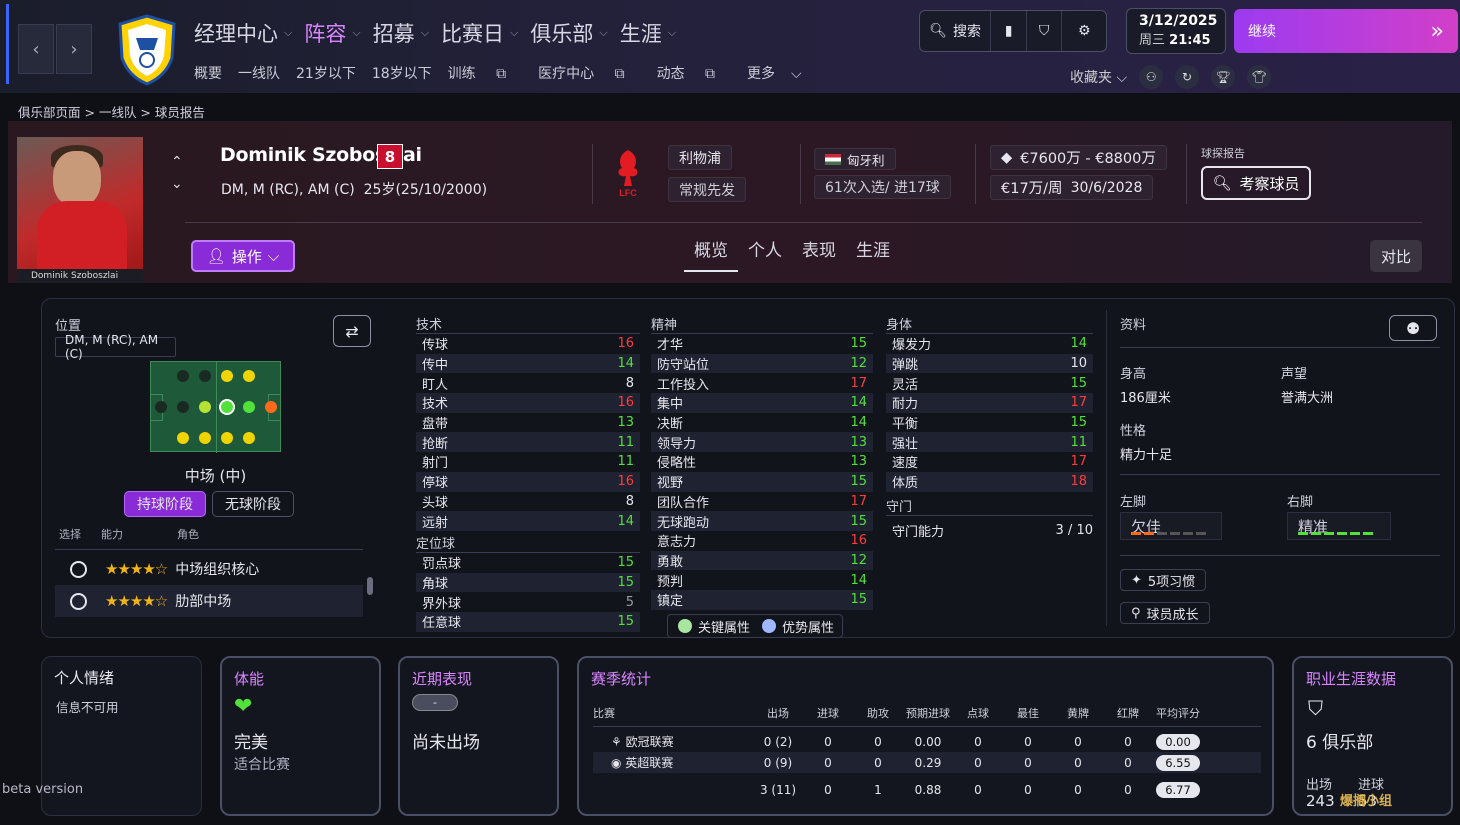 The width and height of the screenshot is (1460, 825). What do you see at coordinates (568, 33) in the screenshot?
I see `nav-club: 俱乐部 ⌵` at bounding box center [568, 33].